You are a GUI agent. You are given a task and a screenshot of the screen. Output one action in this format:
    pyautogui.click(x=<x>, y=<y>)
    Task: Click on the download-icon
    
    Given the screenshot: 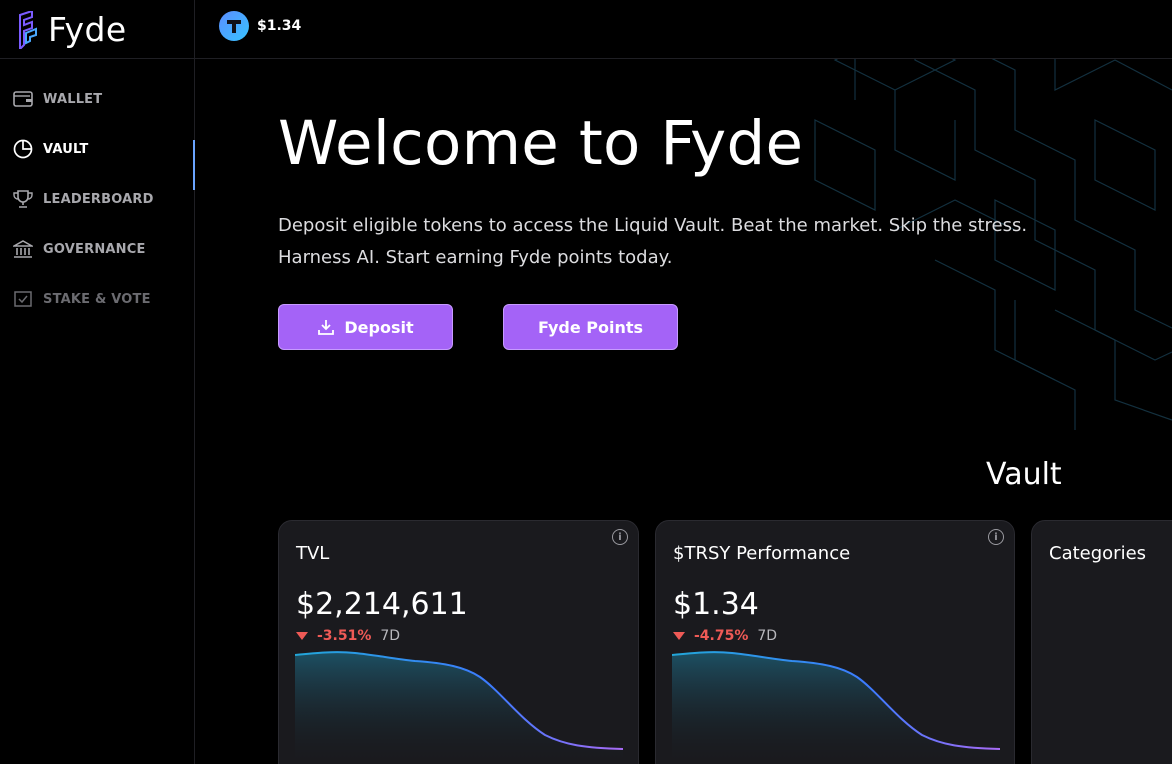 What is the action you would take?
    pyautogui.click(x=326, y=327)
    